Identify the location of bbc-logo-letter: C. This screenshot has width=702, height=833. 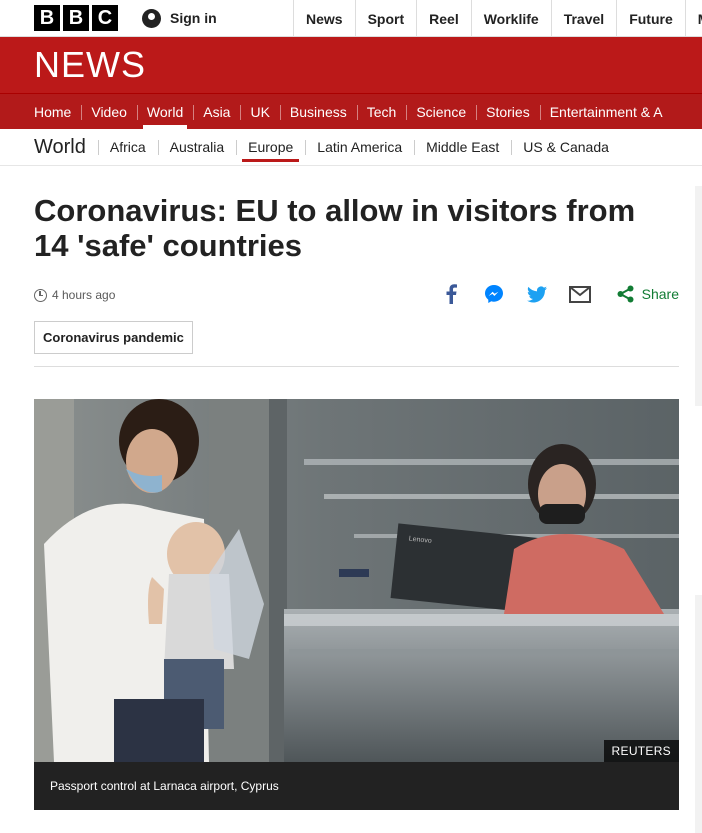
(105, 18).